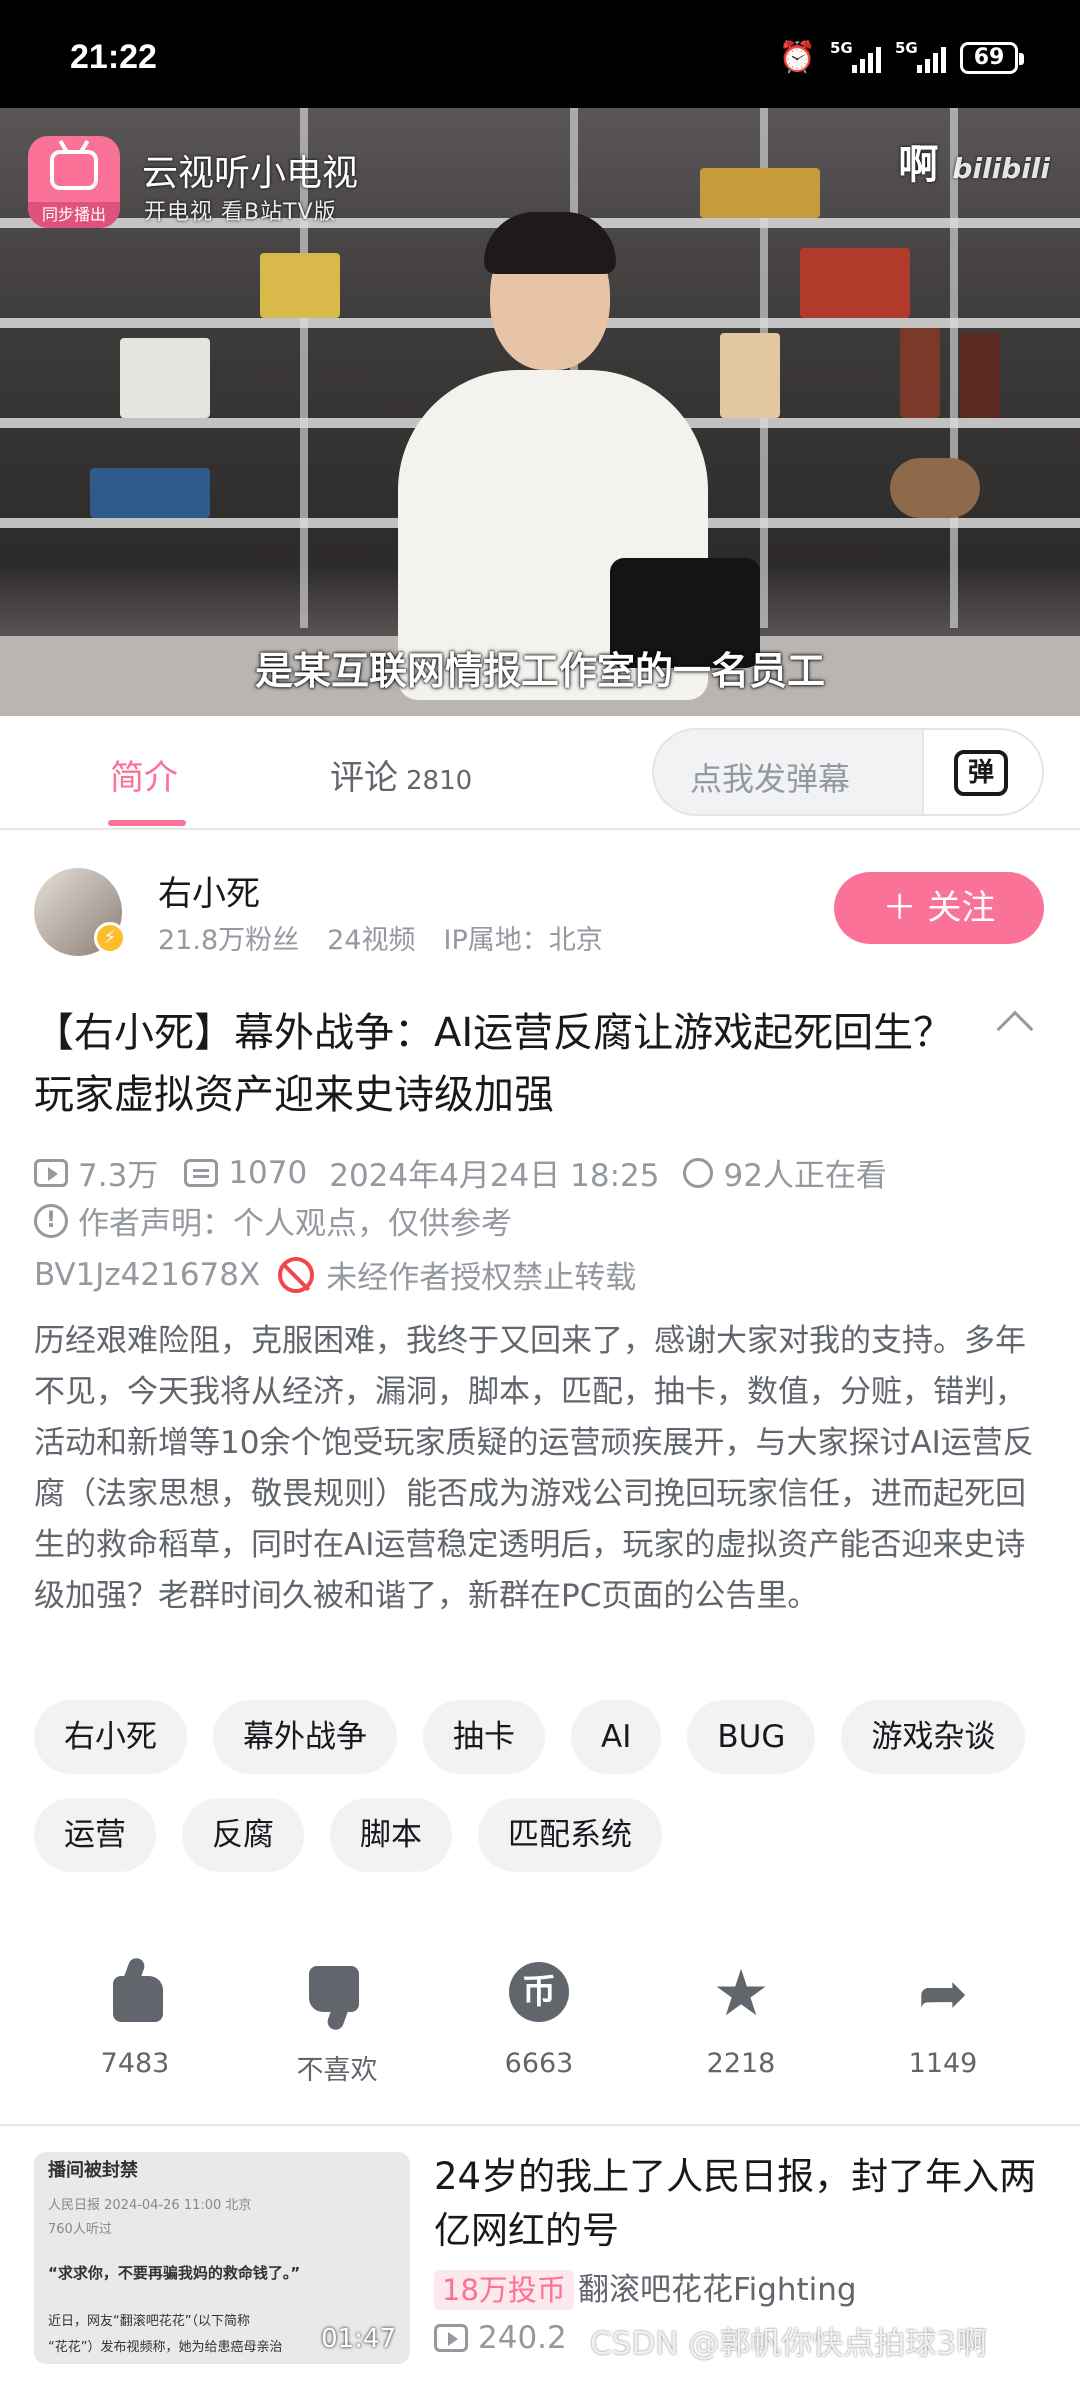 Image resolution: width=1080 pixels, height=2382 pixels. What do you see at coordinates (523, 940) in the screenshot?
I see `ip-location: IP属地：北京` at bounding box center [523, 940].